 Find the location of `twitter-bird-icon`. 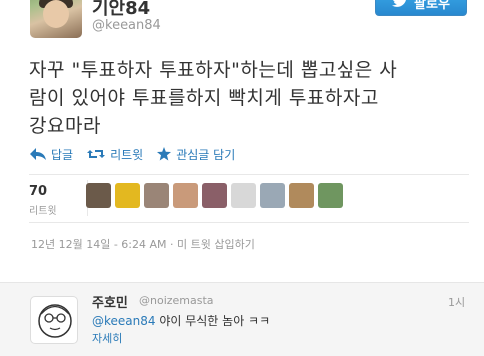

twitter-bird-icon is located at coordinates (400, 5).